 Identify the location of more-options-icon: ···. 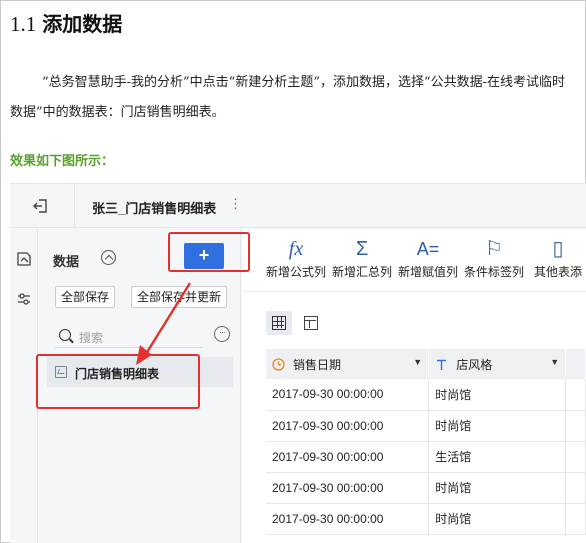
(222, 334).